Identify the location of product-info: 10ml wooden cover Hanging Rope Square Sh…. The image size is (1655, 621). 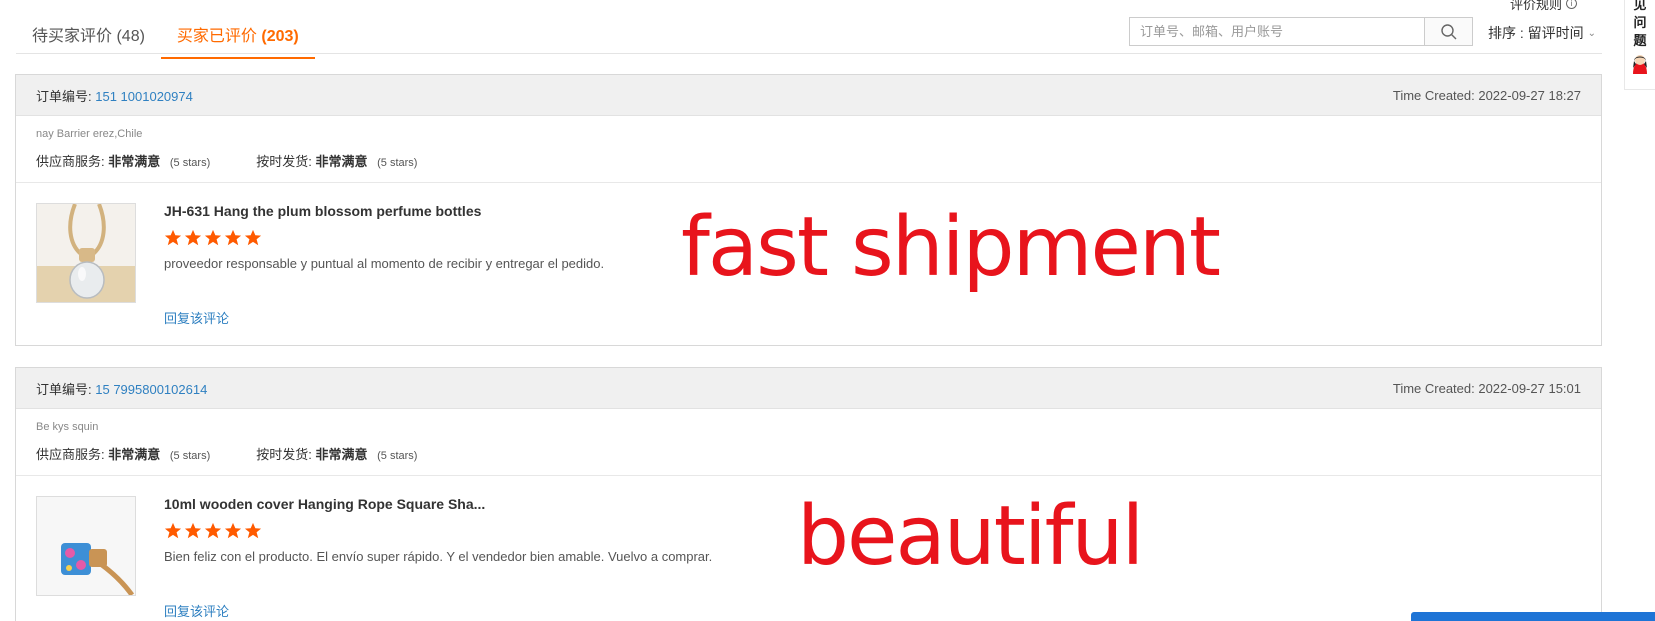
(438, 558).